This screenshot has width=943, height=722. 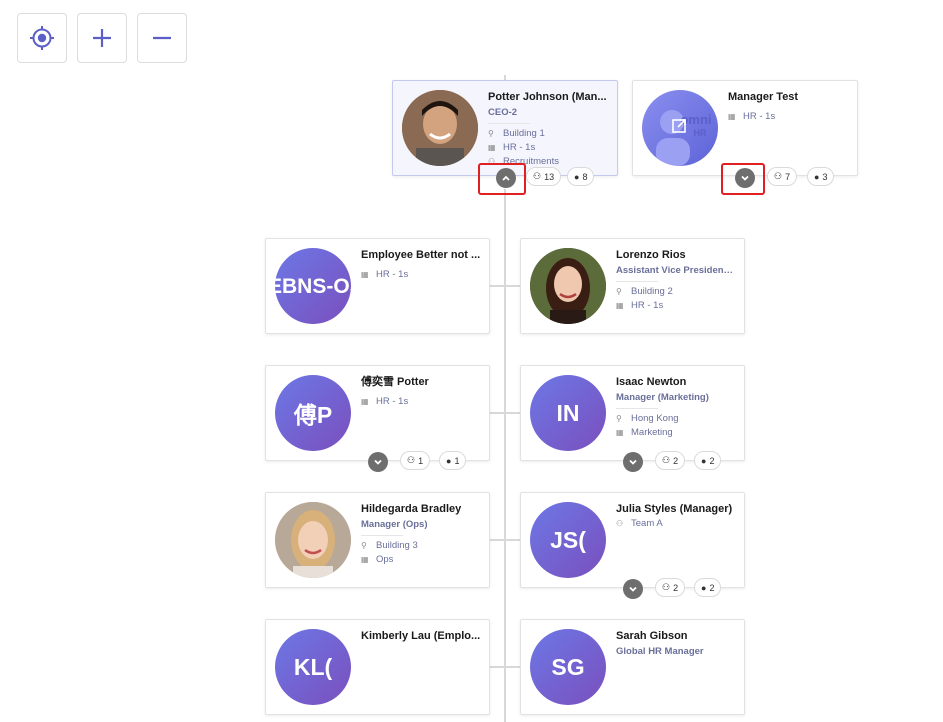 I want to click on employee-card: SG Sarah Gibson Global HR Manager, so click(x=632, y=667).